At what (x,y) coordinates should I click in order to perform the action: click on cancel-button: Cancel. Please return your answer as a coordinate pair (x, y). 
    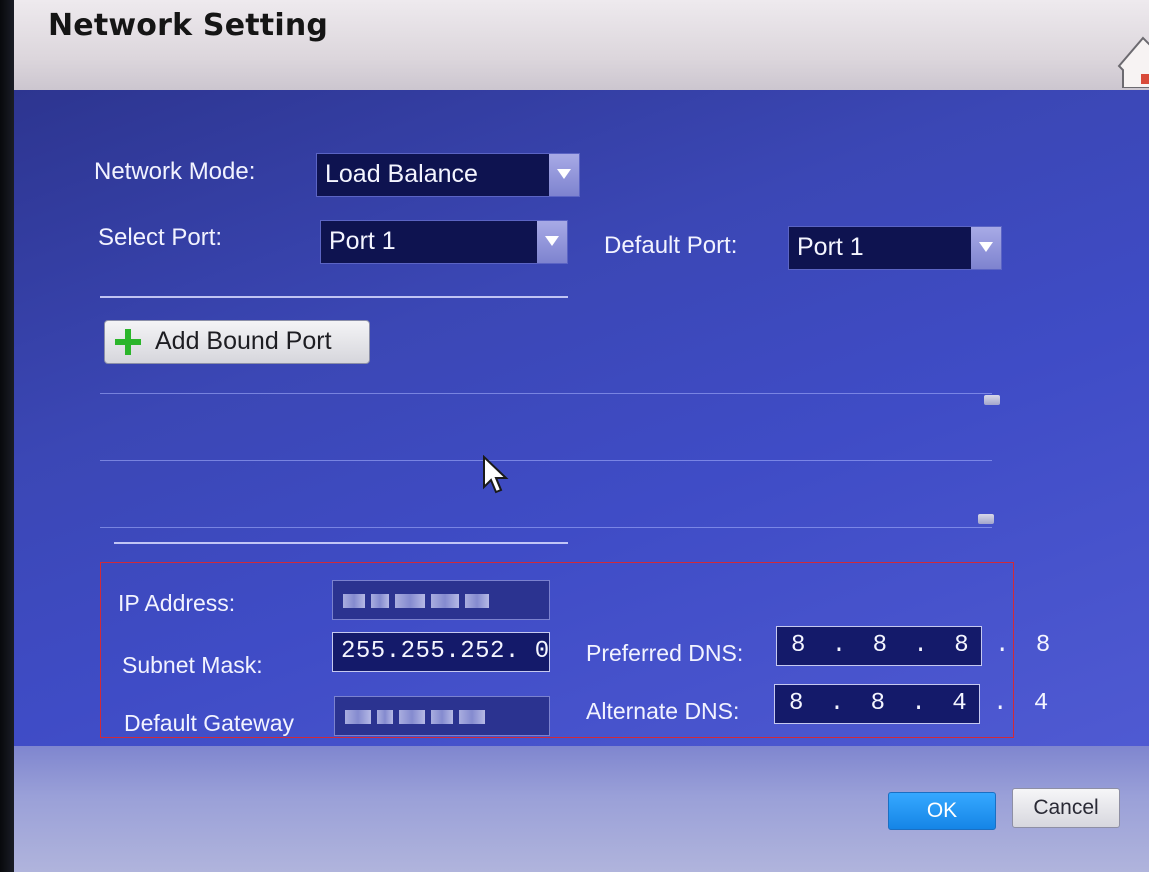
    Looking at the image, I should click on (1066, 808).